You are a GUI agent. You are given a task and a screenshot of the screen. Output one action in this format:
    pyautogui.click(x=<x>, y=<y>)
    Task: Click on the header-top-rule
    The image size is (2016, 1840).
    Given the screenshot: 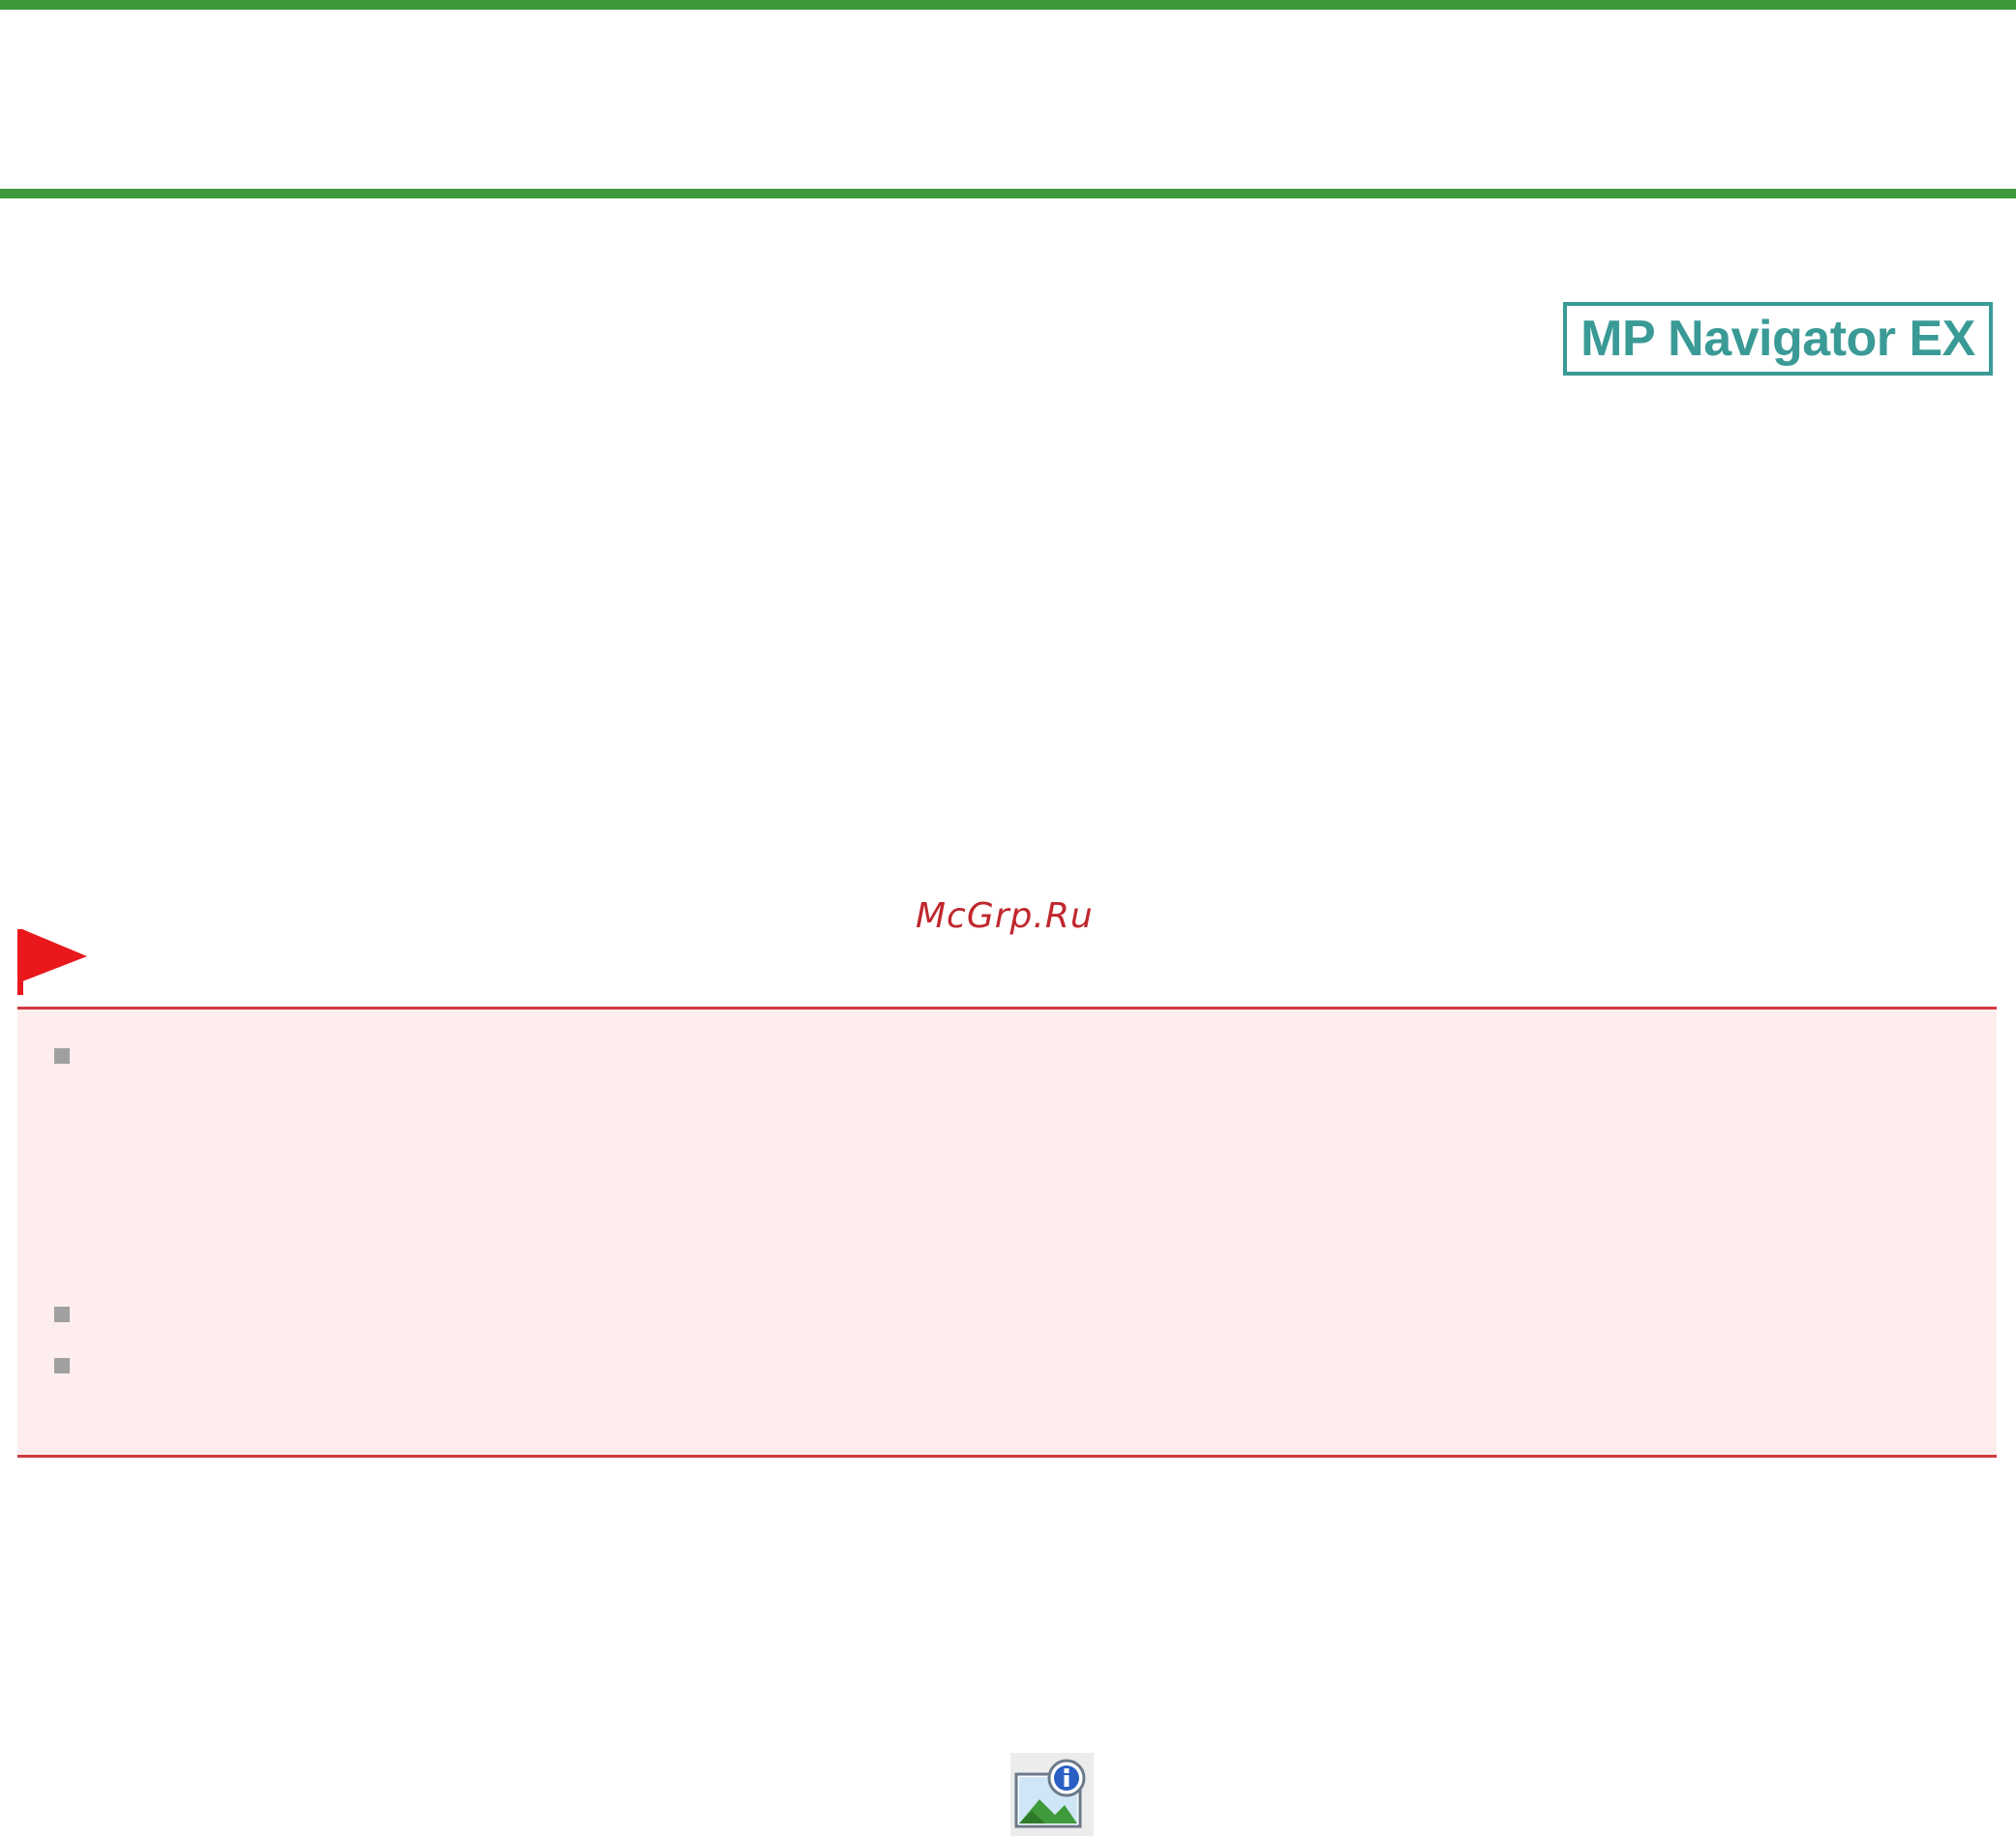 What is the action you would take?
    pyautogui.click(x=1008, y=5)
    